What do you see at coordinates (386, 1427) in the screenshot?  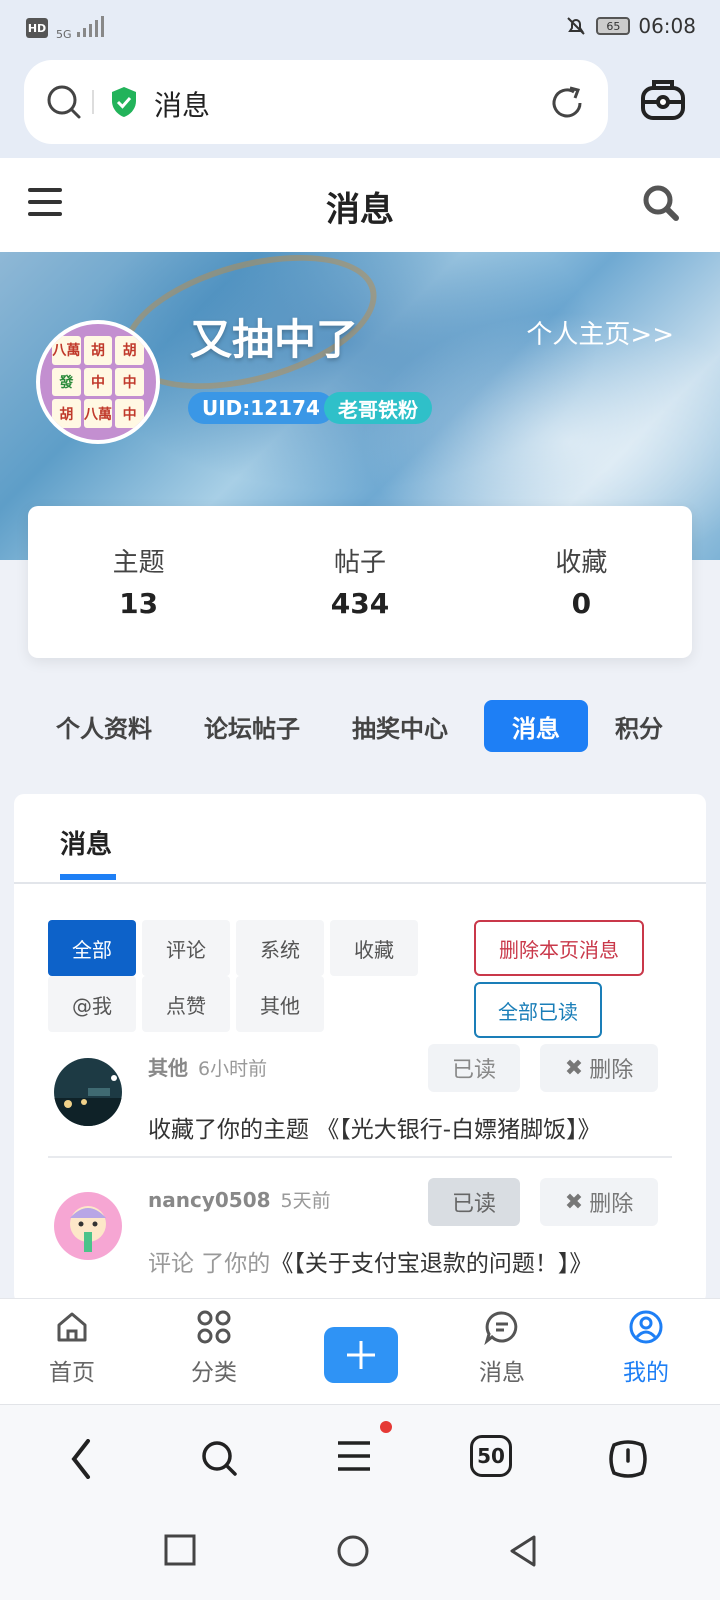 I see `notification-dot` at bounding box center [386, 1427].